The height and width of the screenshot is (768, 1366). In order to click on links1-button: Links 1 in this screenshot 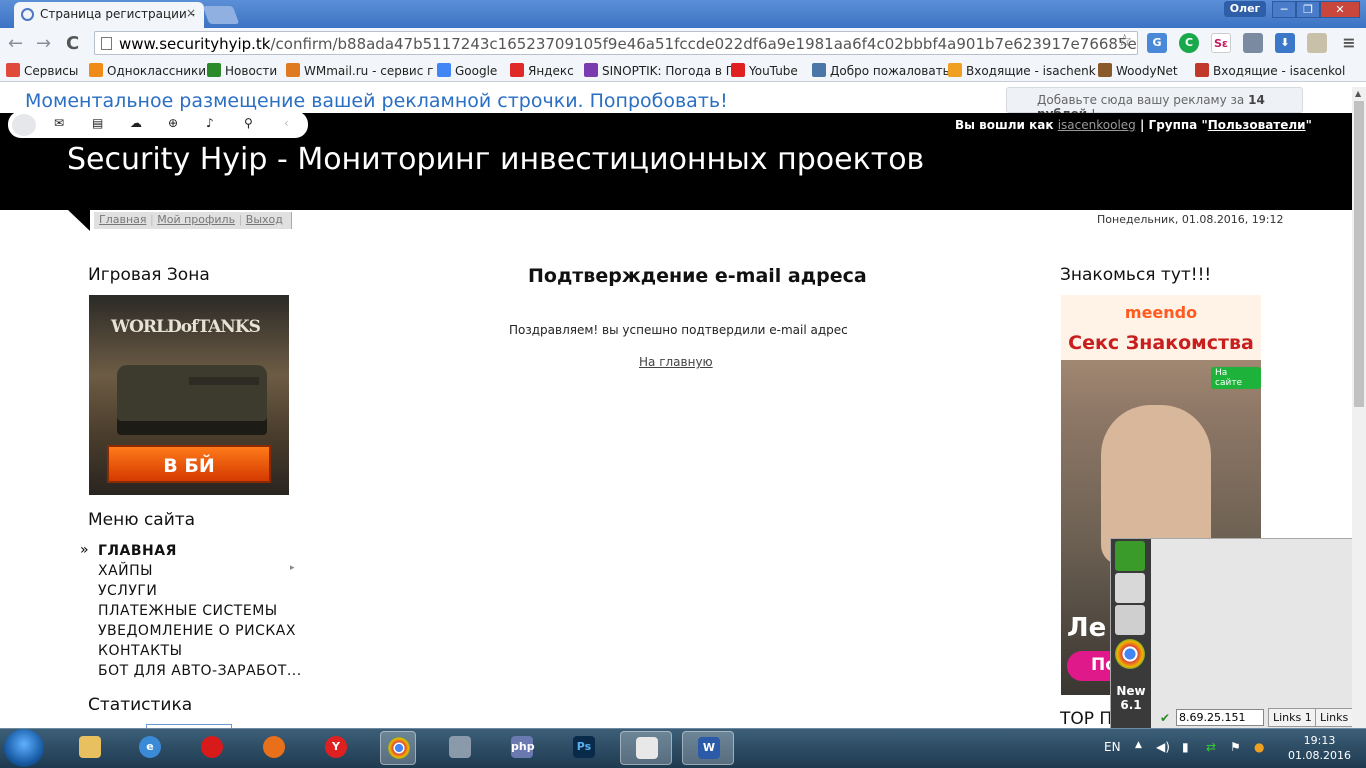, I will do `click(1292, 717)`.